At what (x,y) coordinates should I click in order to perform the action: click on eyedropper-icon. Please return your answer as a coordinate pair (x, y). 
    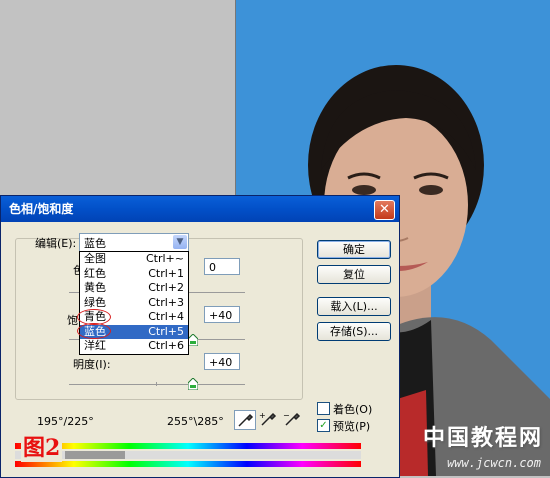
    Looking at the image, I should click on (245, 420).